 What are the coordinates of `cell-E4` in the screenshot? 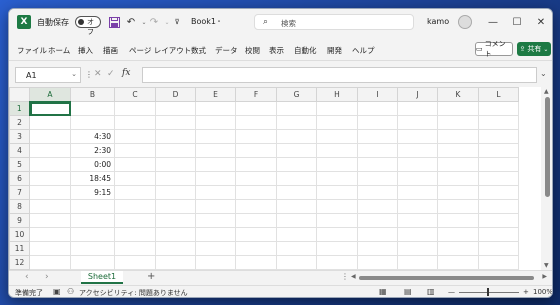 It's located at (215, 150).